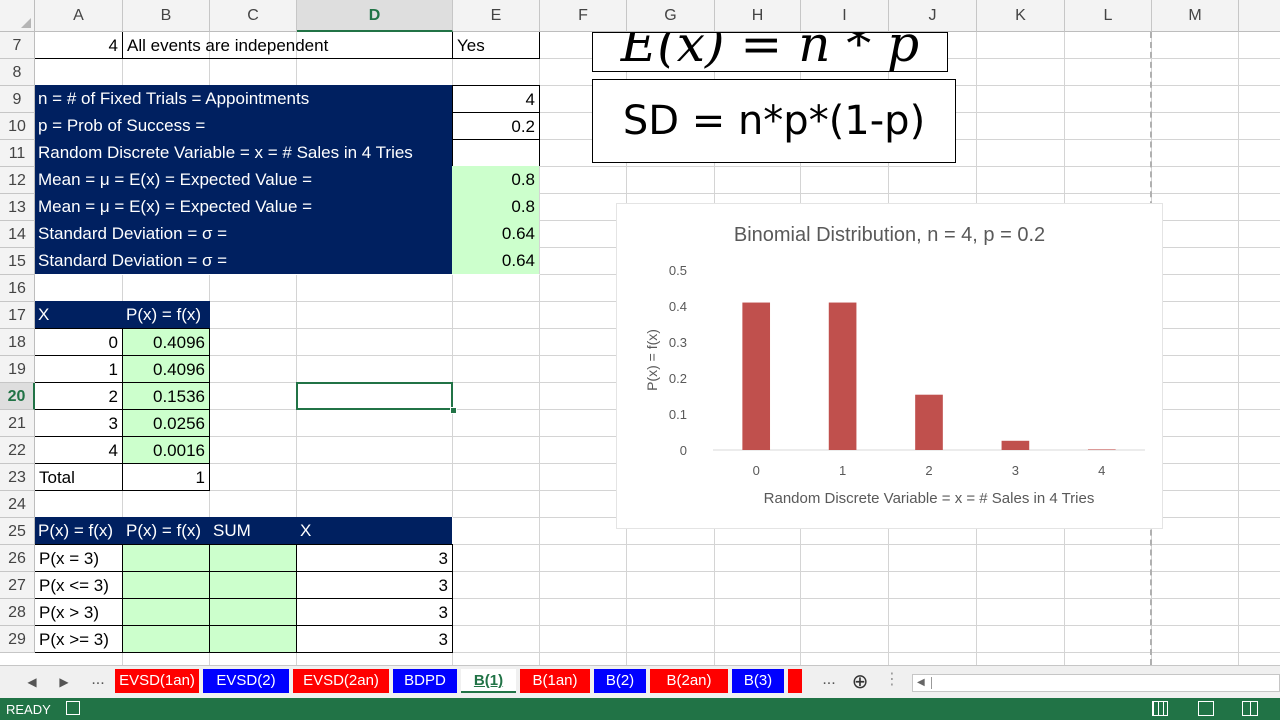 This screenshot has height=720, width=1280. Describe the element at coordinates (620, 681) in the screenshot. I see `tab-b2: B(2)` at that location.